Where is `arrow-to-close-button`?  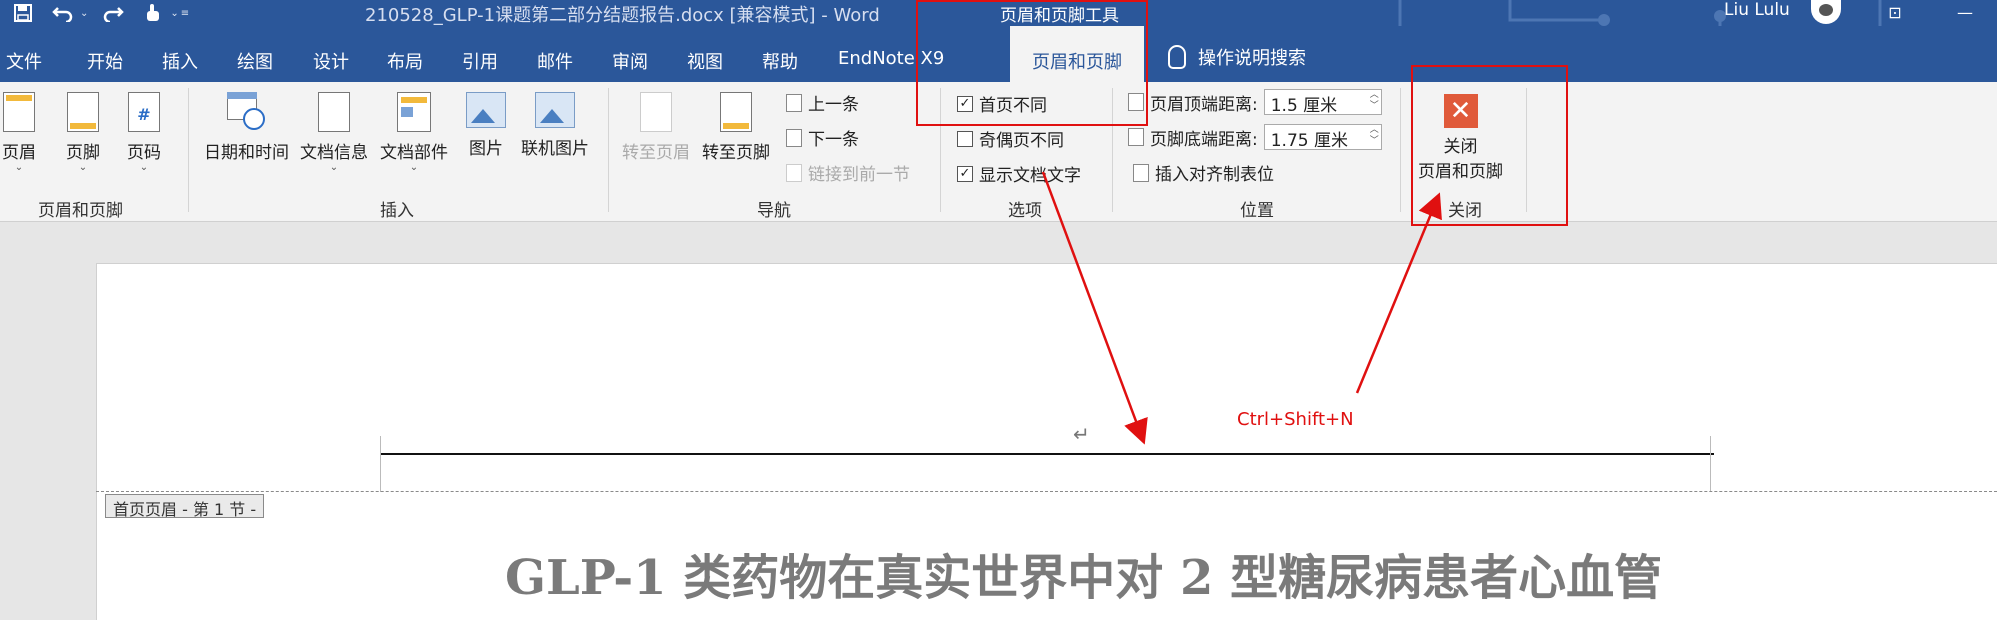 arrow-to-close-button is located at coordinates (1398, 293).